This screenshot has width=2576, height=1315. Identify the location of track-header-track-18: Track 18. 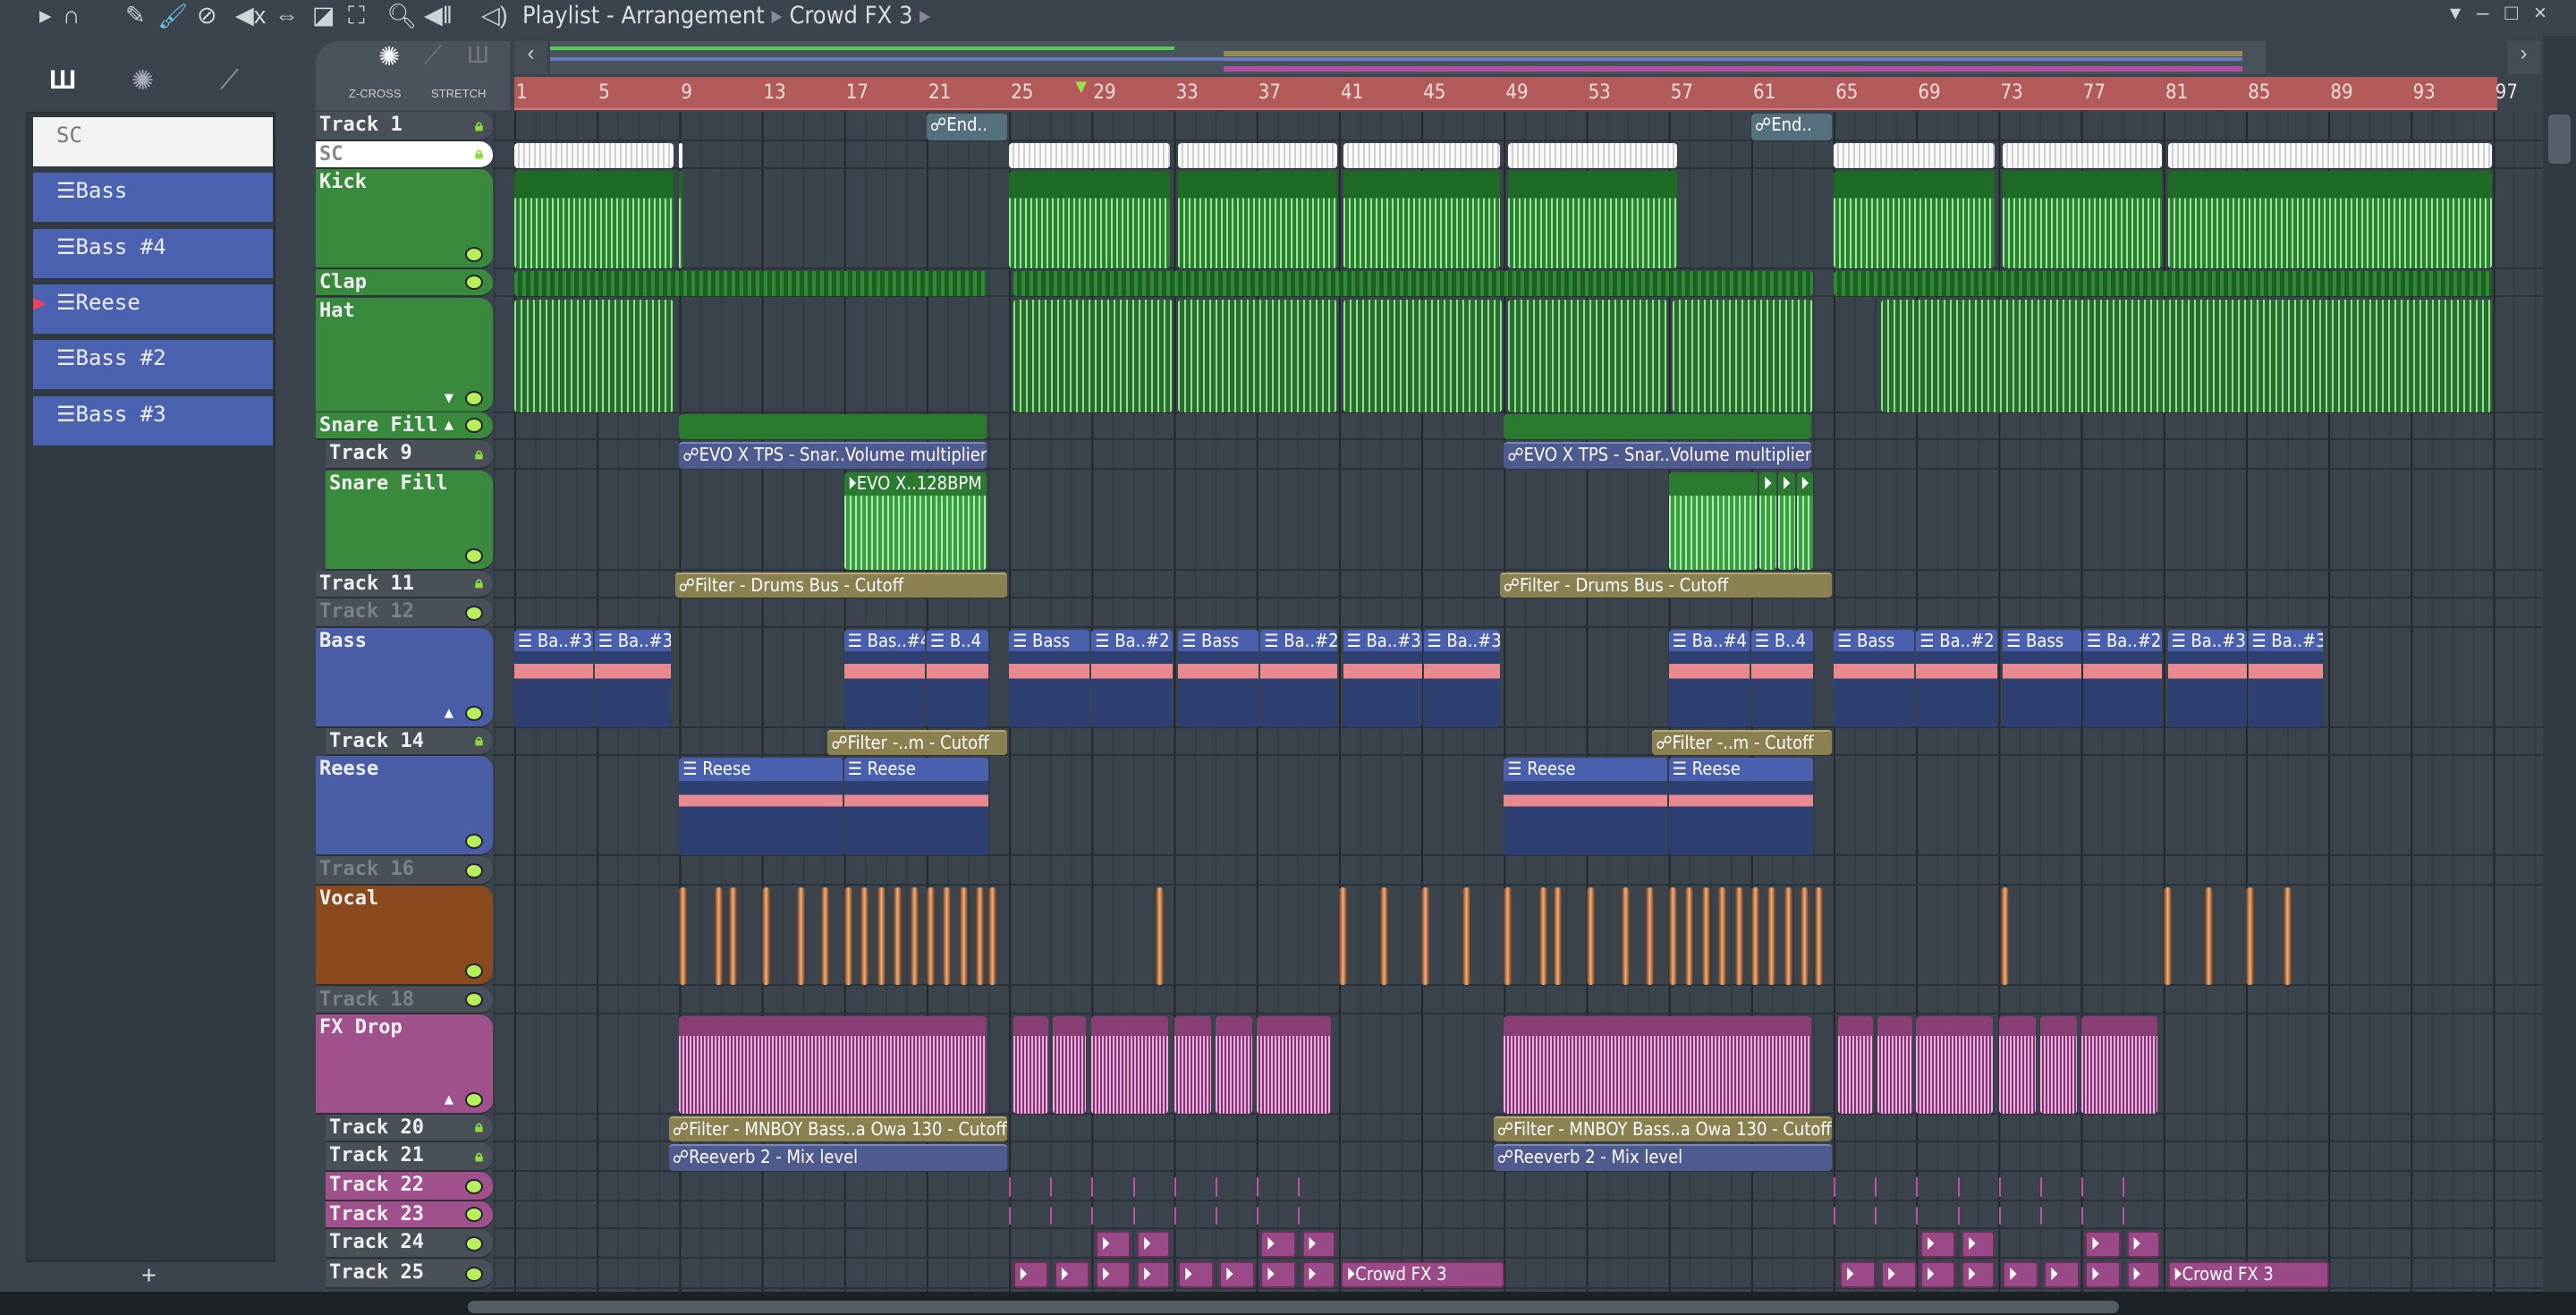
(404, 1000).